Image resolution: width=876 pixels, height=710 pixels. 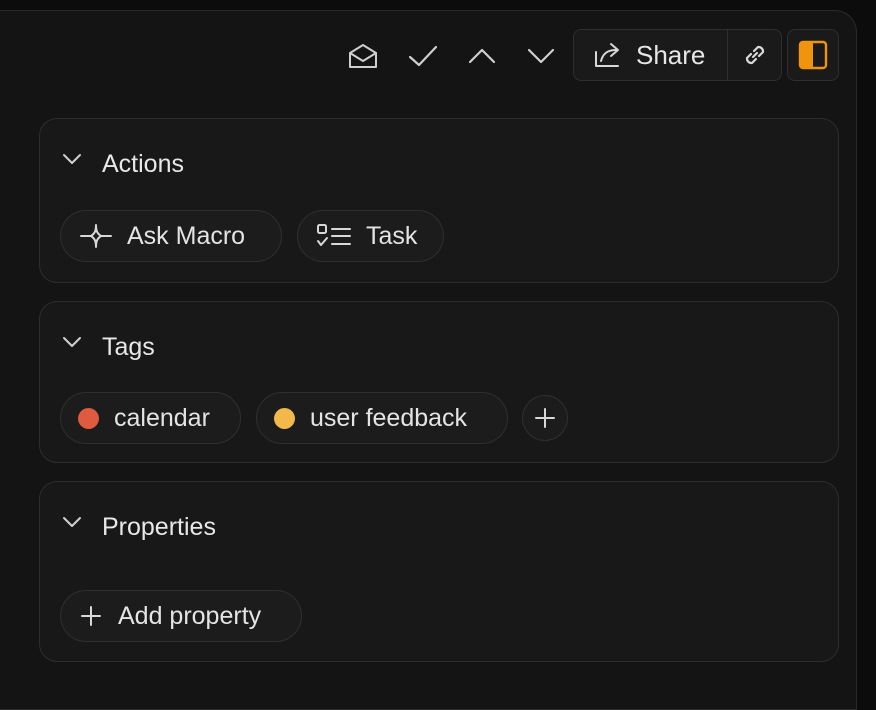 What do you see at coordinates (334, 235) in the screenshot?
I see `checklist-icon` at bounding box center [334, 235].